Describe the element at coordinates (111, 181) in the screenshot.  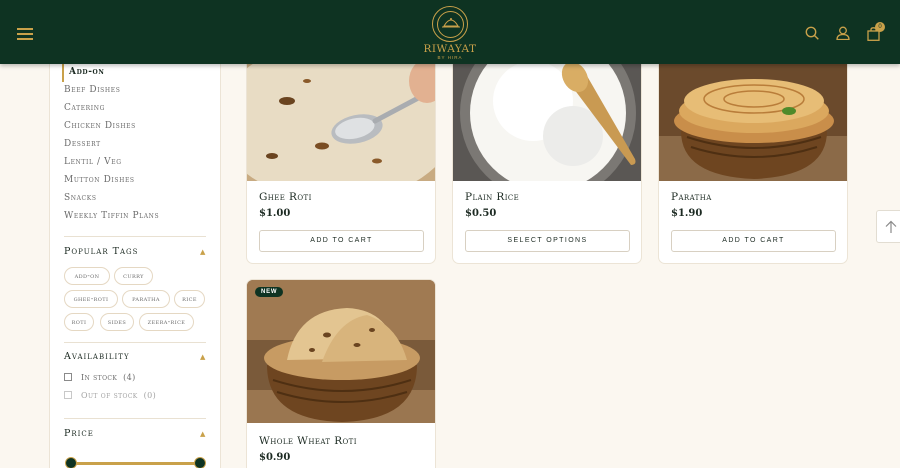
I see `category-mutton-dishes: Mutton Dishes` at that location.